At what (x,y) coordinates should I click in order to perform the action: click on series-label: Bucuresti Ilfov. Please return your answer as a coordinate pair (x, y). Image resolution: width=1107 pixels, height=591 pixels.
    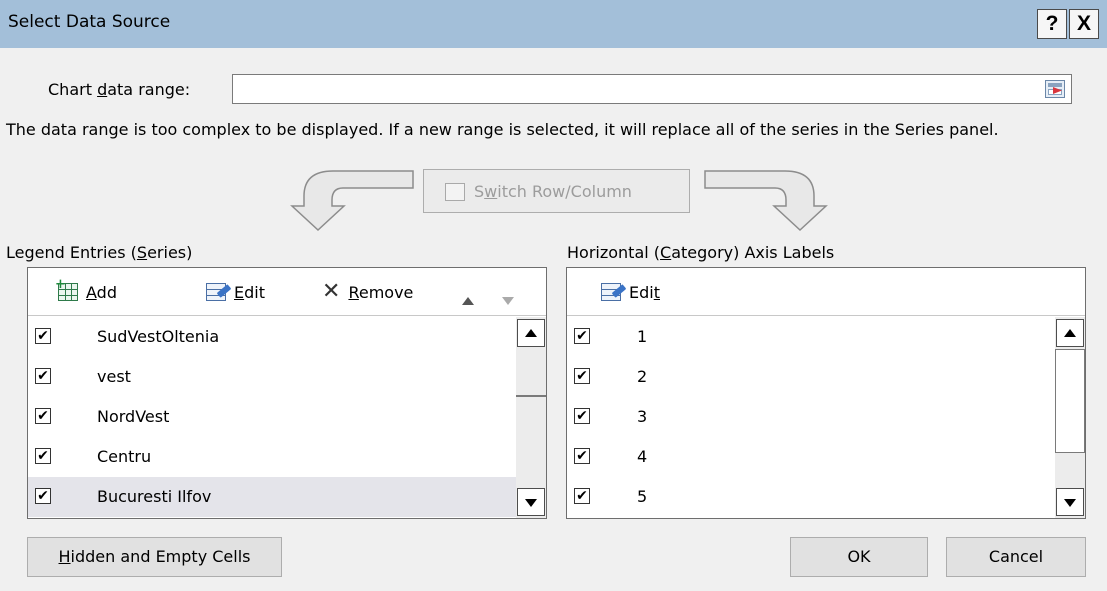
    Looking at the image, I should click on (154, 496).